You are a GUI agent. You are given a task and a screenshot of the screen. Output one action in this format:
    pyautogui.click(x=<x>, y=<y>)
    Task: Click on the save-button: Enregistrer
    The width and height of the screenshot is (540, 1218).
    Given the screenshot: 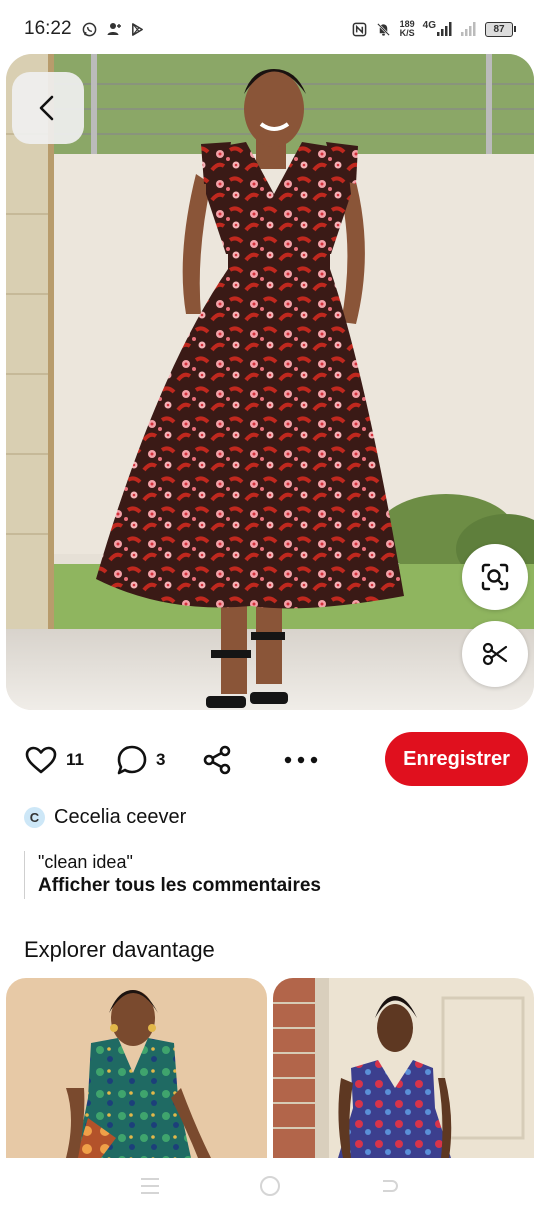 What is the action you would take?
    pyautogui.click(x=456, y=759)
    